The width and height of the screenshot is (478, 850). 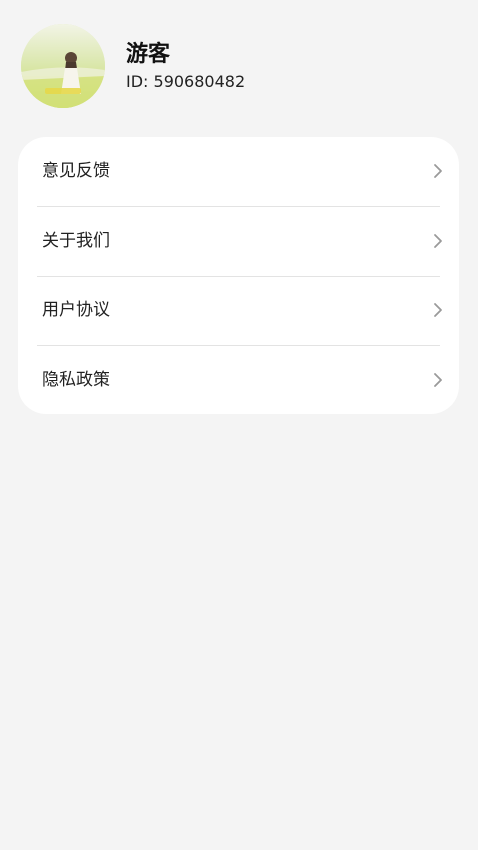 What do you see at coordinates (186, 81) in the screenshot?
I see `user-id: ID: 590680482` at bounding box center [186, 81].